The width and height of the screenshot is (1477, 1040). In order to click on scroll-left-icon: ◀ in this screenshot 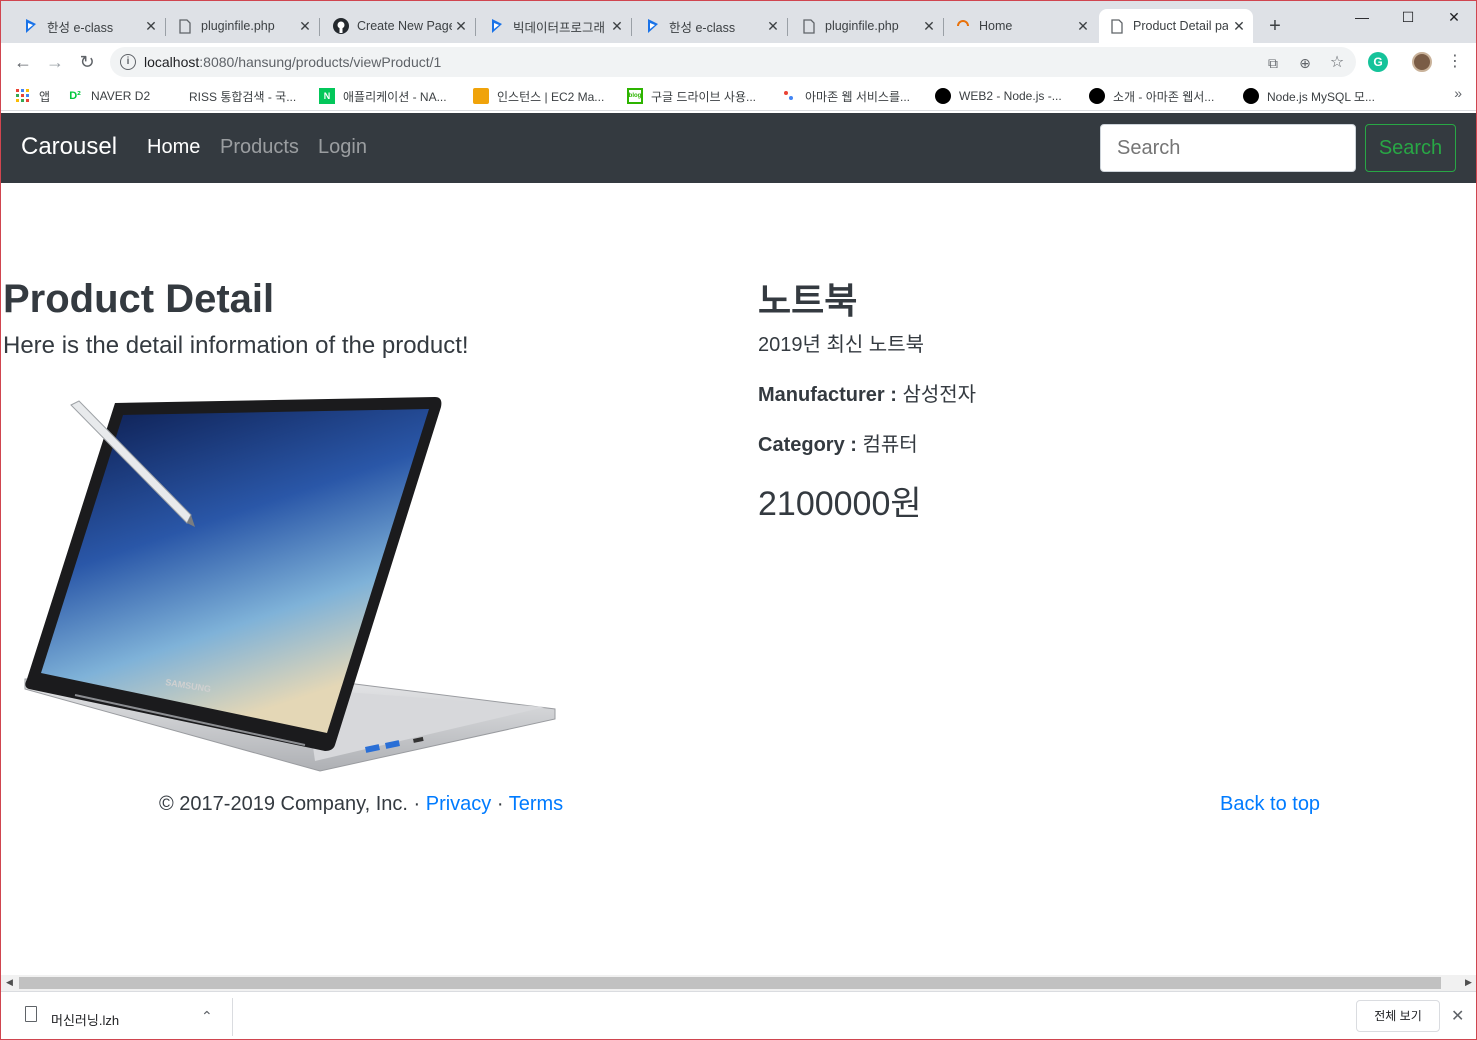, I will do `click(9, 982)`.